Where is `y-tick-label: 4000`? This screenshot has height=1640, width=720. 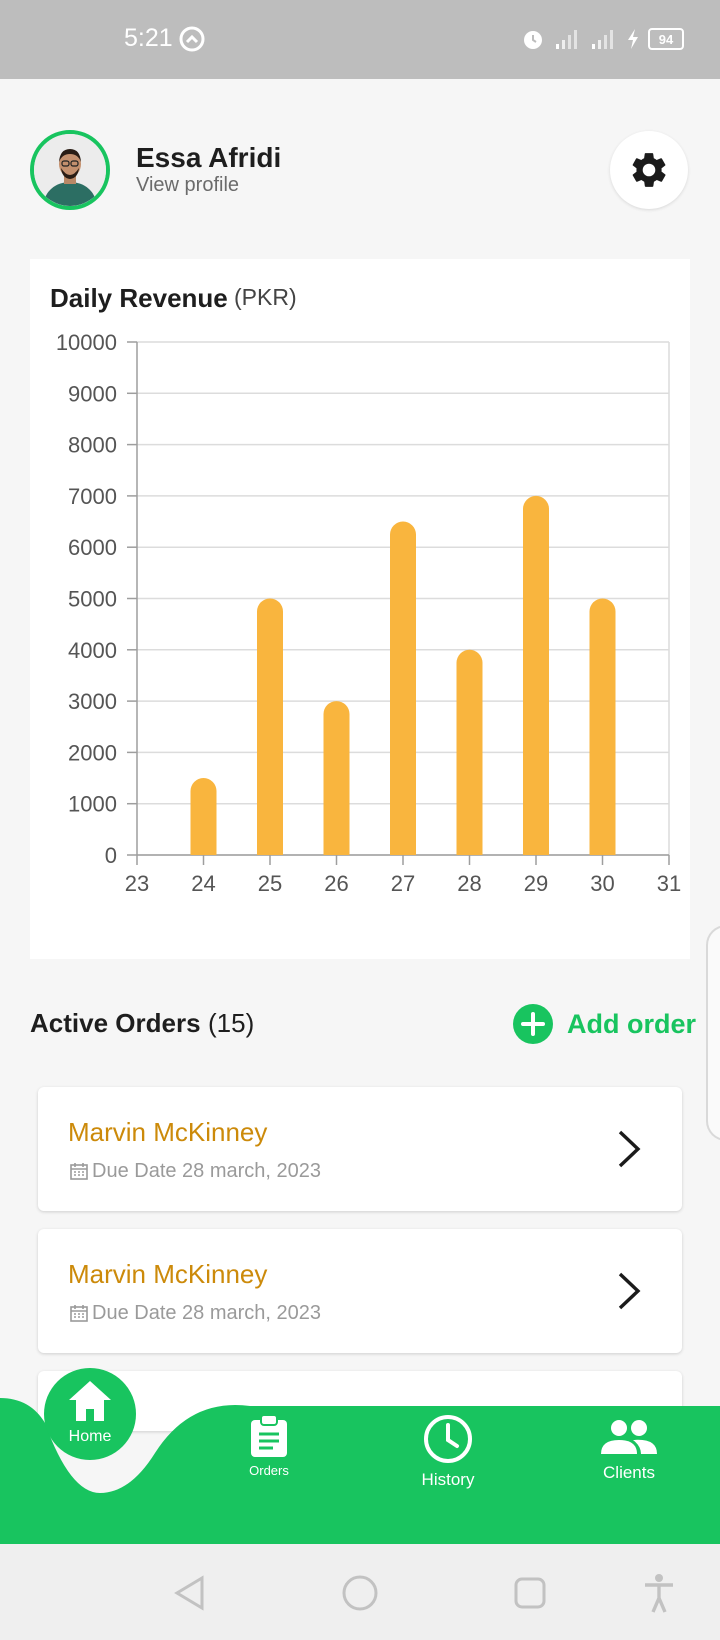 y-tick-label: 4000 is located at coordinates (92, 650).